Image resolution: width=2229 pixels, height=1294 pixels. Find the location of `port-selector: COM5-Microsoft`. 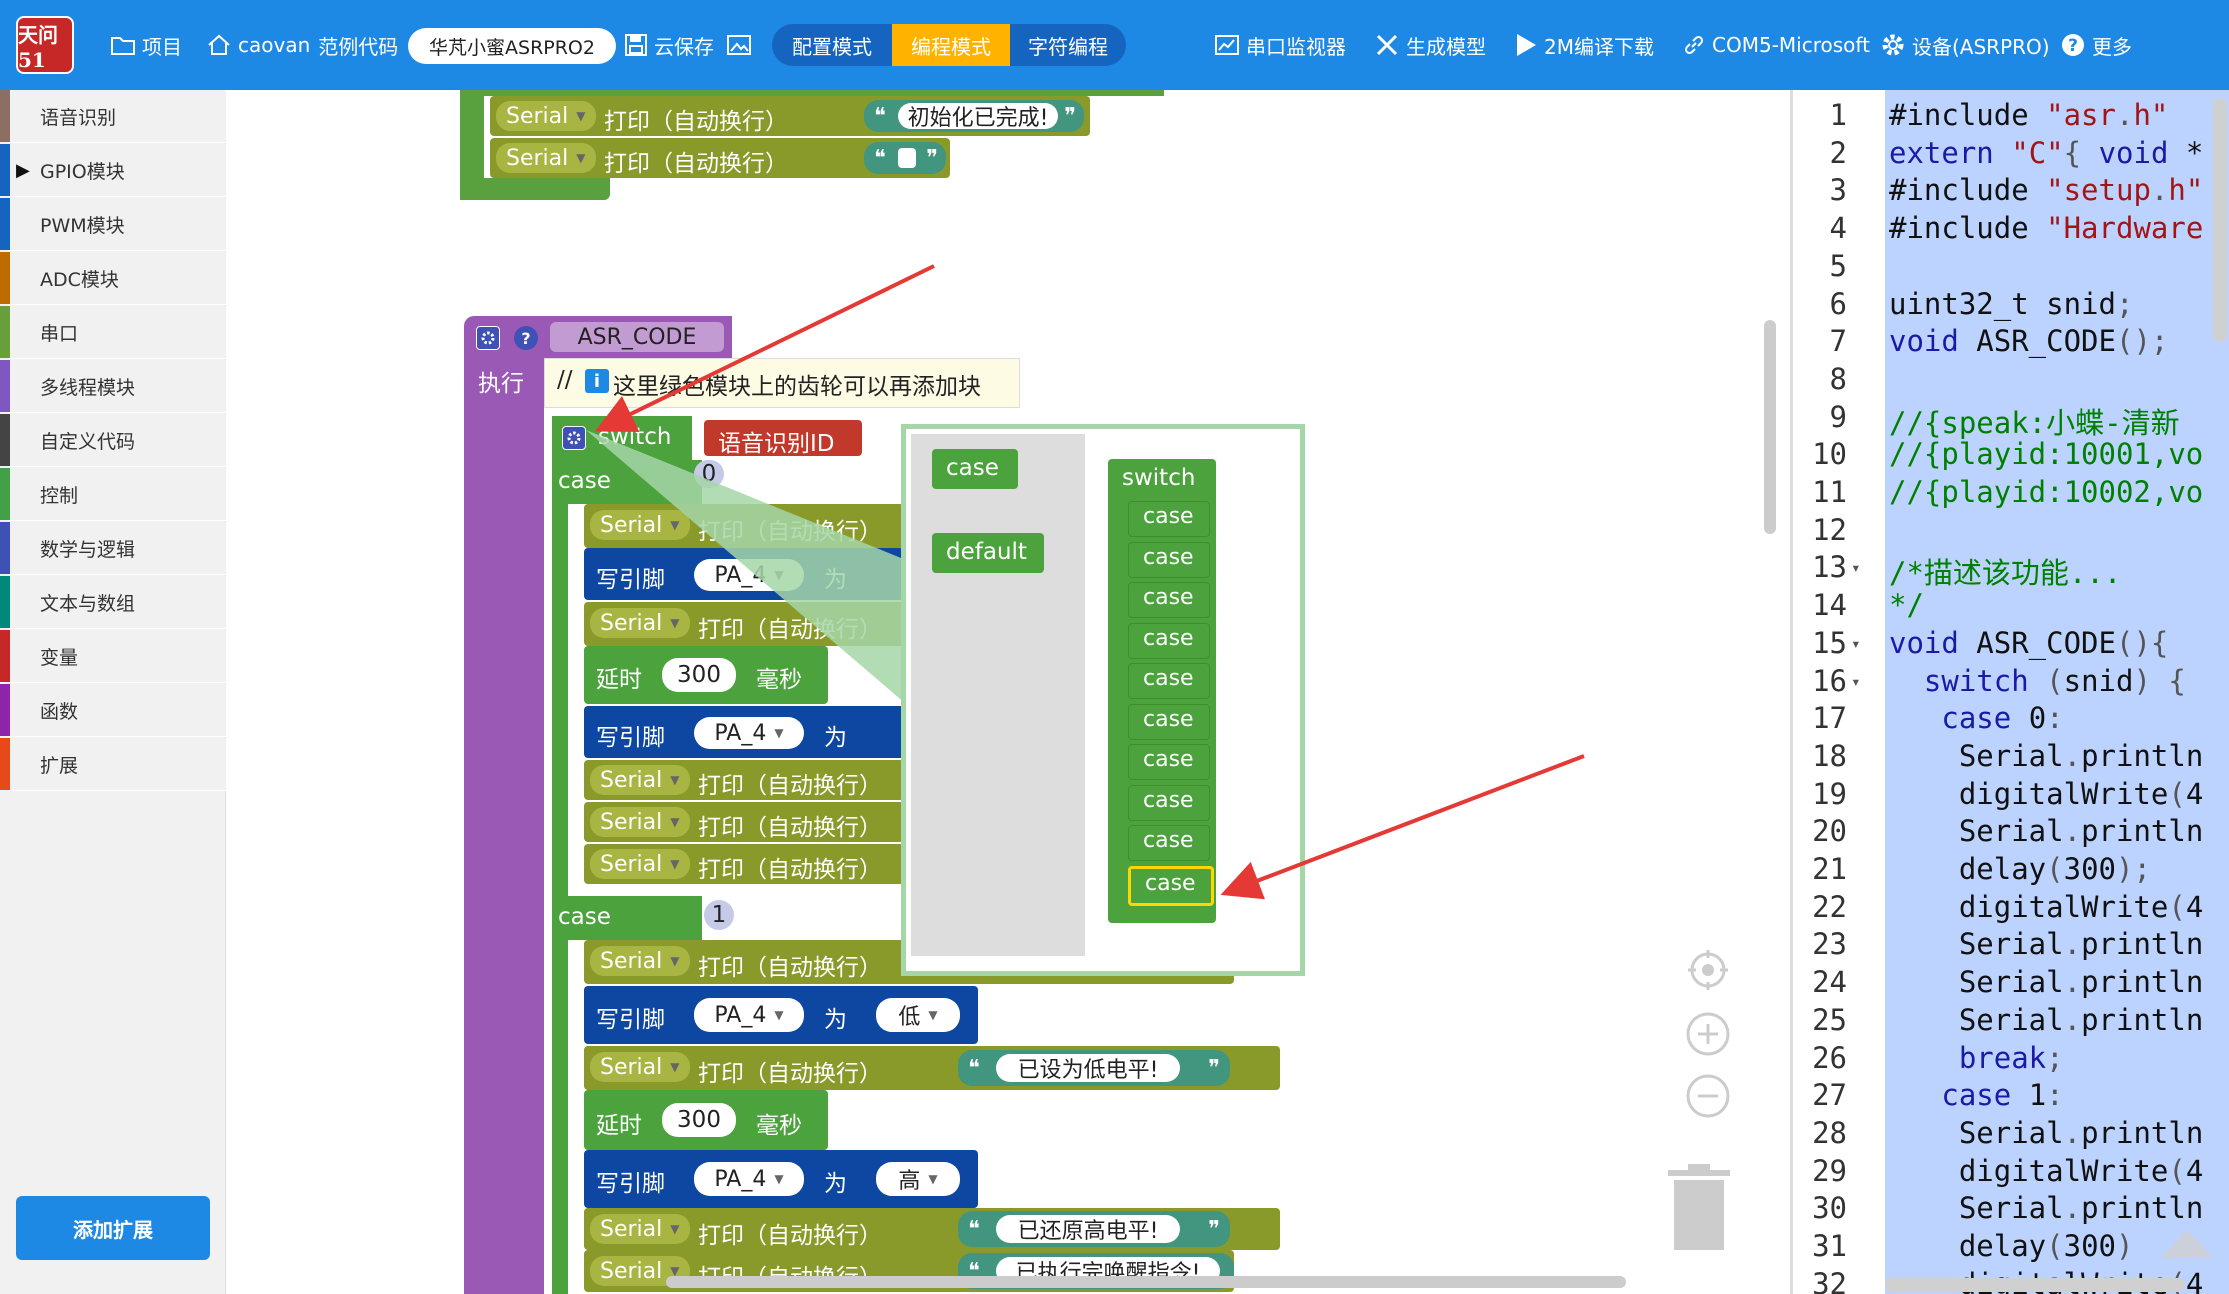

port-selector: COM5-Microsoft is located at coordinates (1776, 45).